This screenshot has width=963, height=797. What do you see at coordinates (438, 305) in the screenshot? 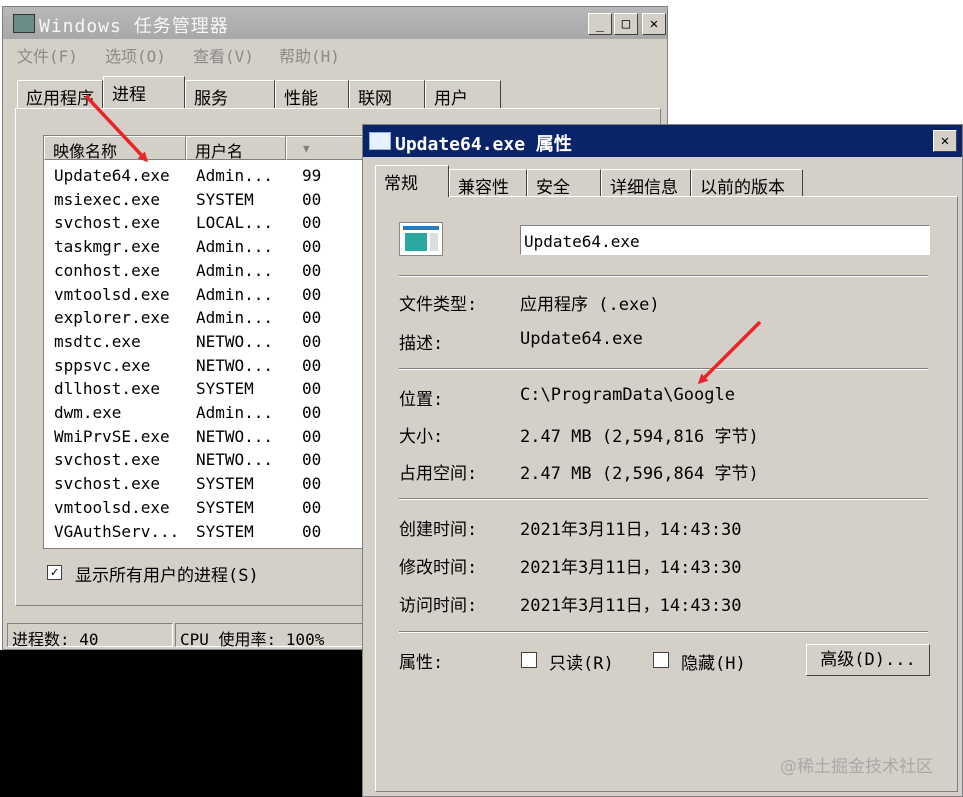
I see `file-type-label: 文件类型:` at bounding box center [438, 305].